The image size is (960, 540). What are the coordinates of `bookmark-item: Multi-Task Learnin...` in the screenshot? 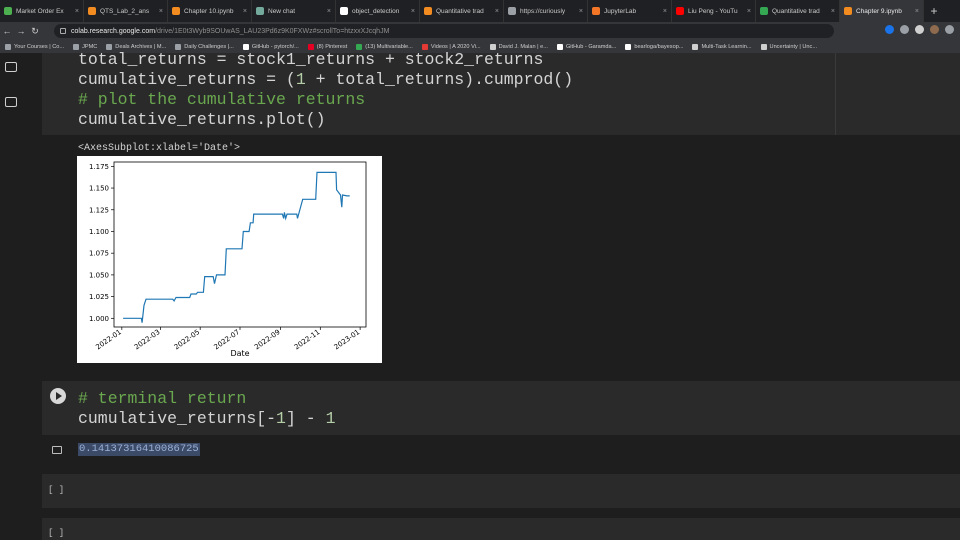 It's located at (722, 46).